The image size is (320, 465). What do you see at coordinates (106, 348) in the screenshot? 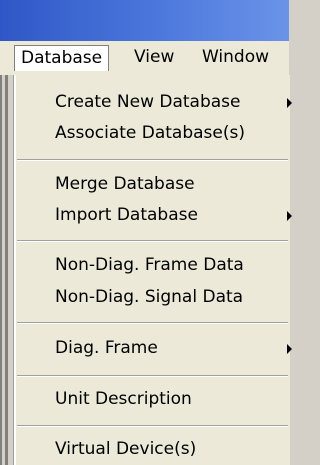
I see `menu-item-label: Diag. Frame` at bounding box center [106, 348].